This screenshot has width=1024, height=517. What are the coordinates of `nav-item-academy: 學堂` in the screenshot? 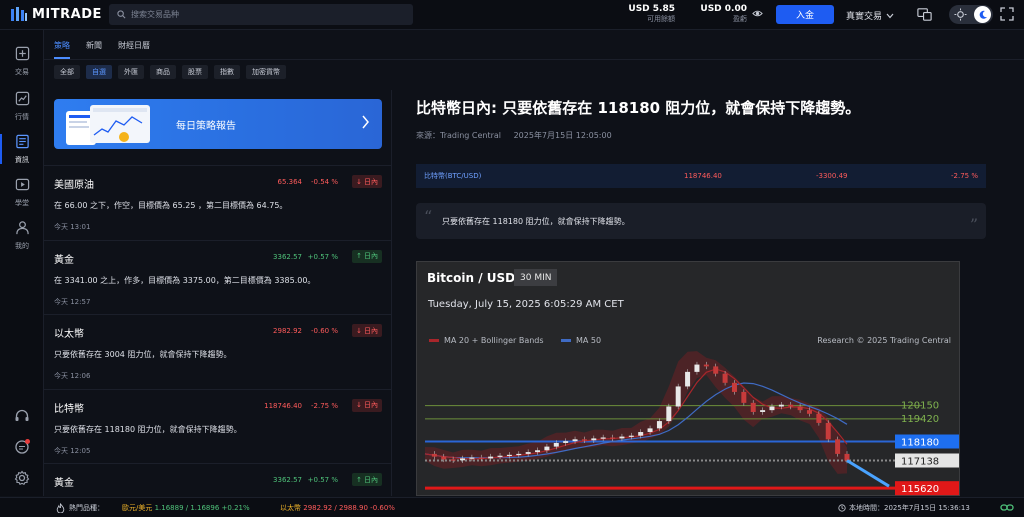 It's located at (22, 192).